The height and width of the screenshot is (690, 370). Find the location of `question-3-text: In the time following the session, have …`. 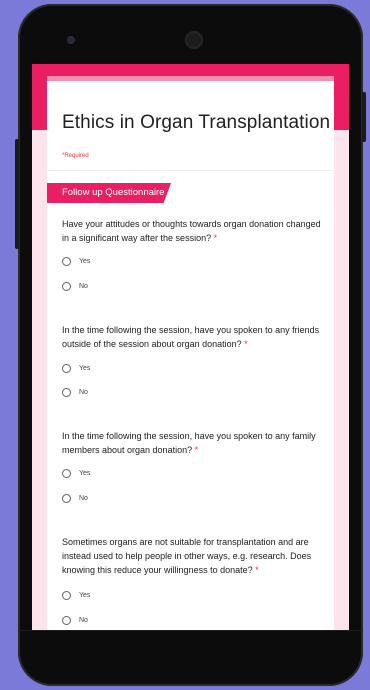

question-3-text: In the time following the session, have … is located at coordinates (189, 443).